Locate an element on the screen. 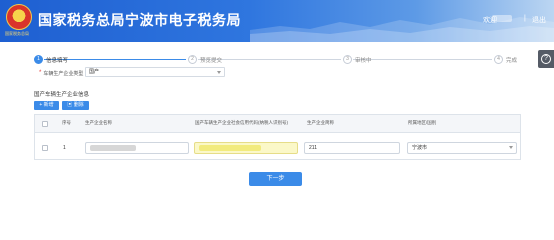 The height and width of the screenshot is (240, 554). credit-code-input is located at coordinates (246, 148).